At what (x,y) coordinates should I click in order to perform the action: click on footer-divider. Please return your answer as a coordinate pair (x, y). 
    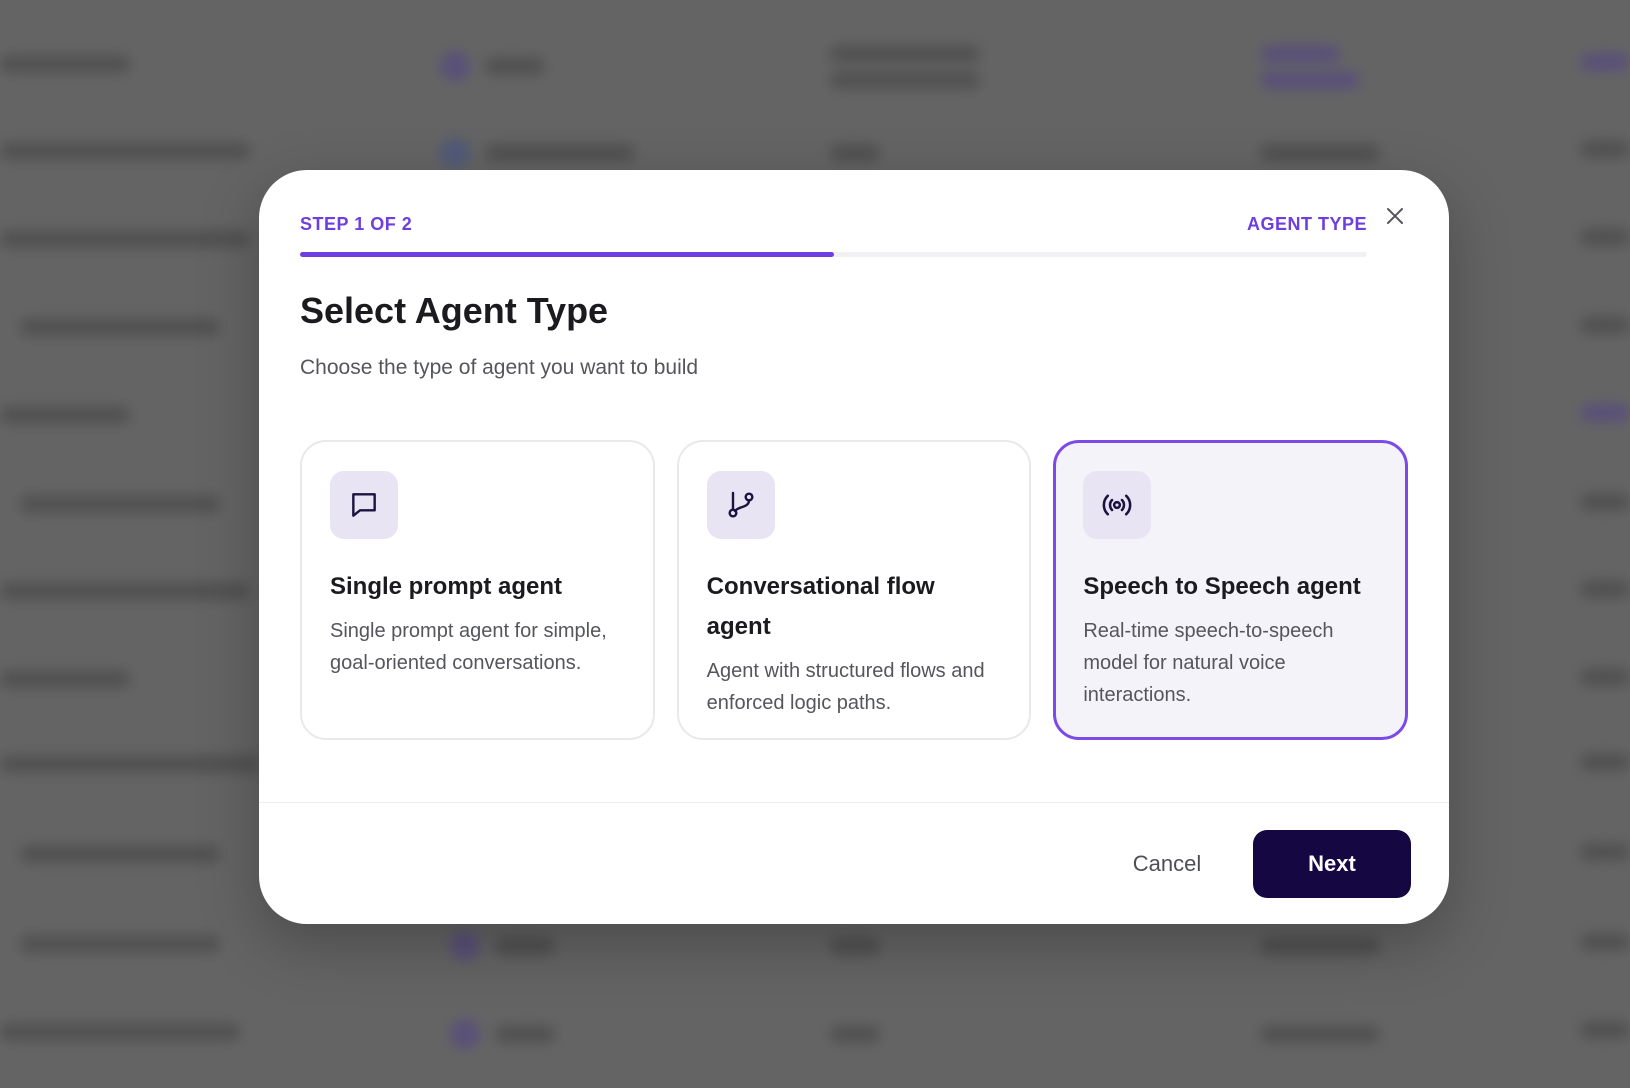
    Looking at the image, I should click on (854, 802).